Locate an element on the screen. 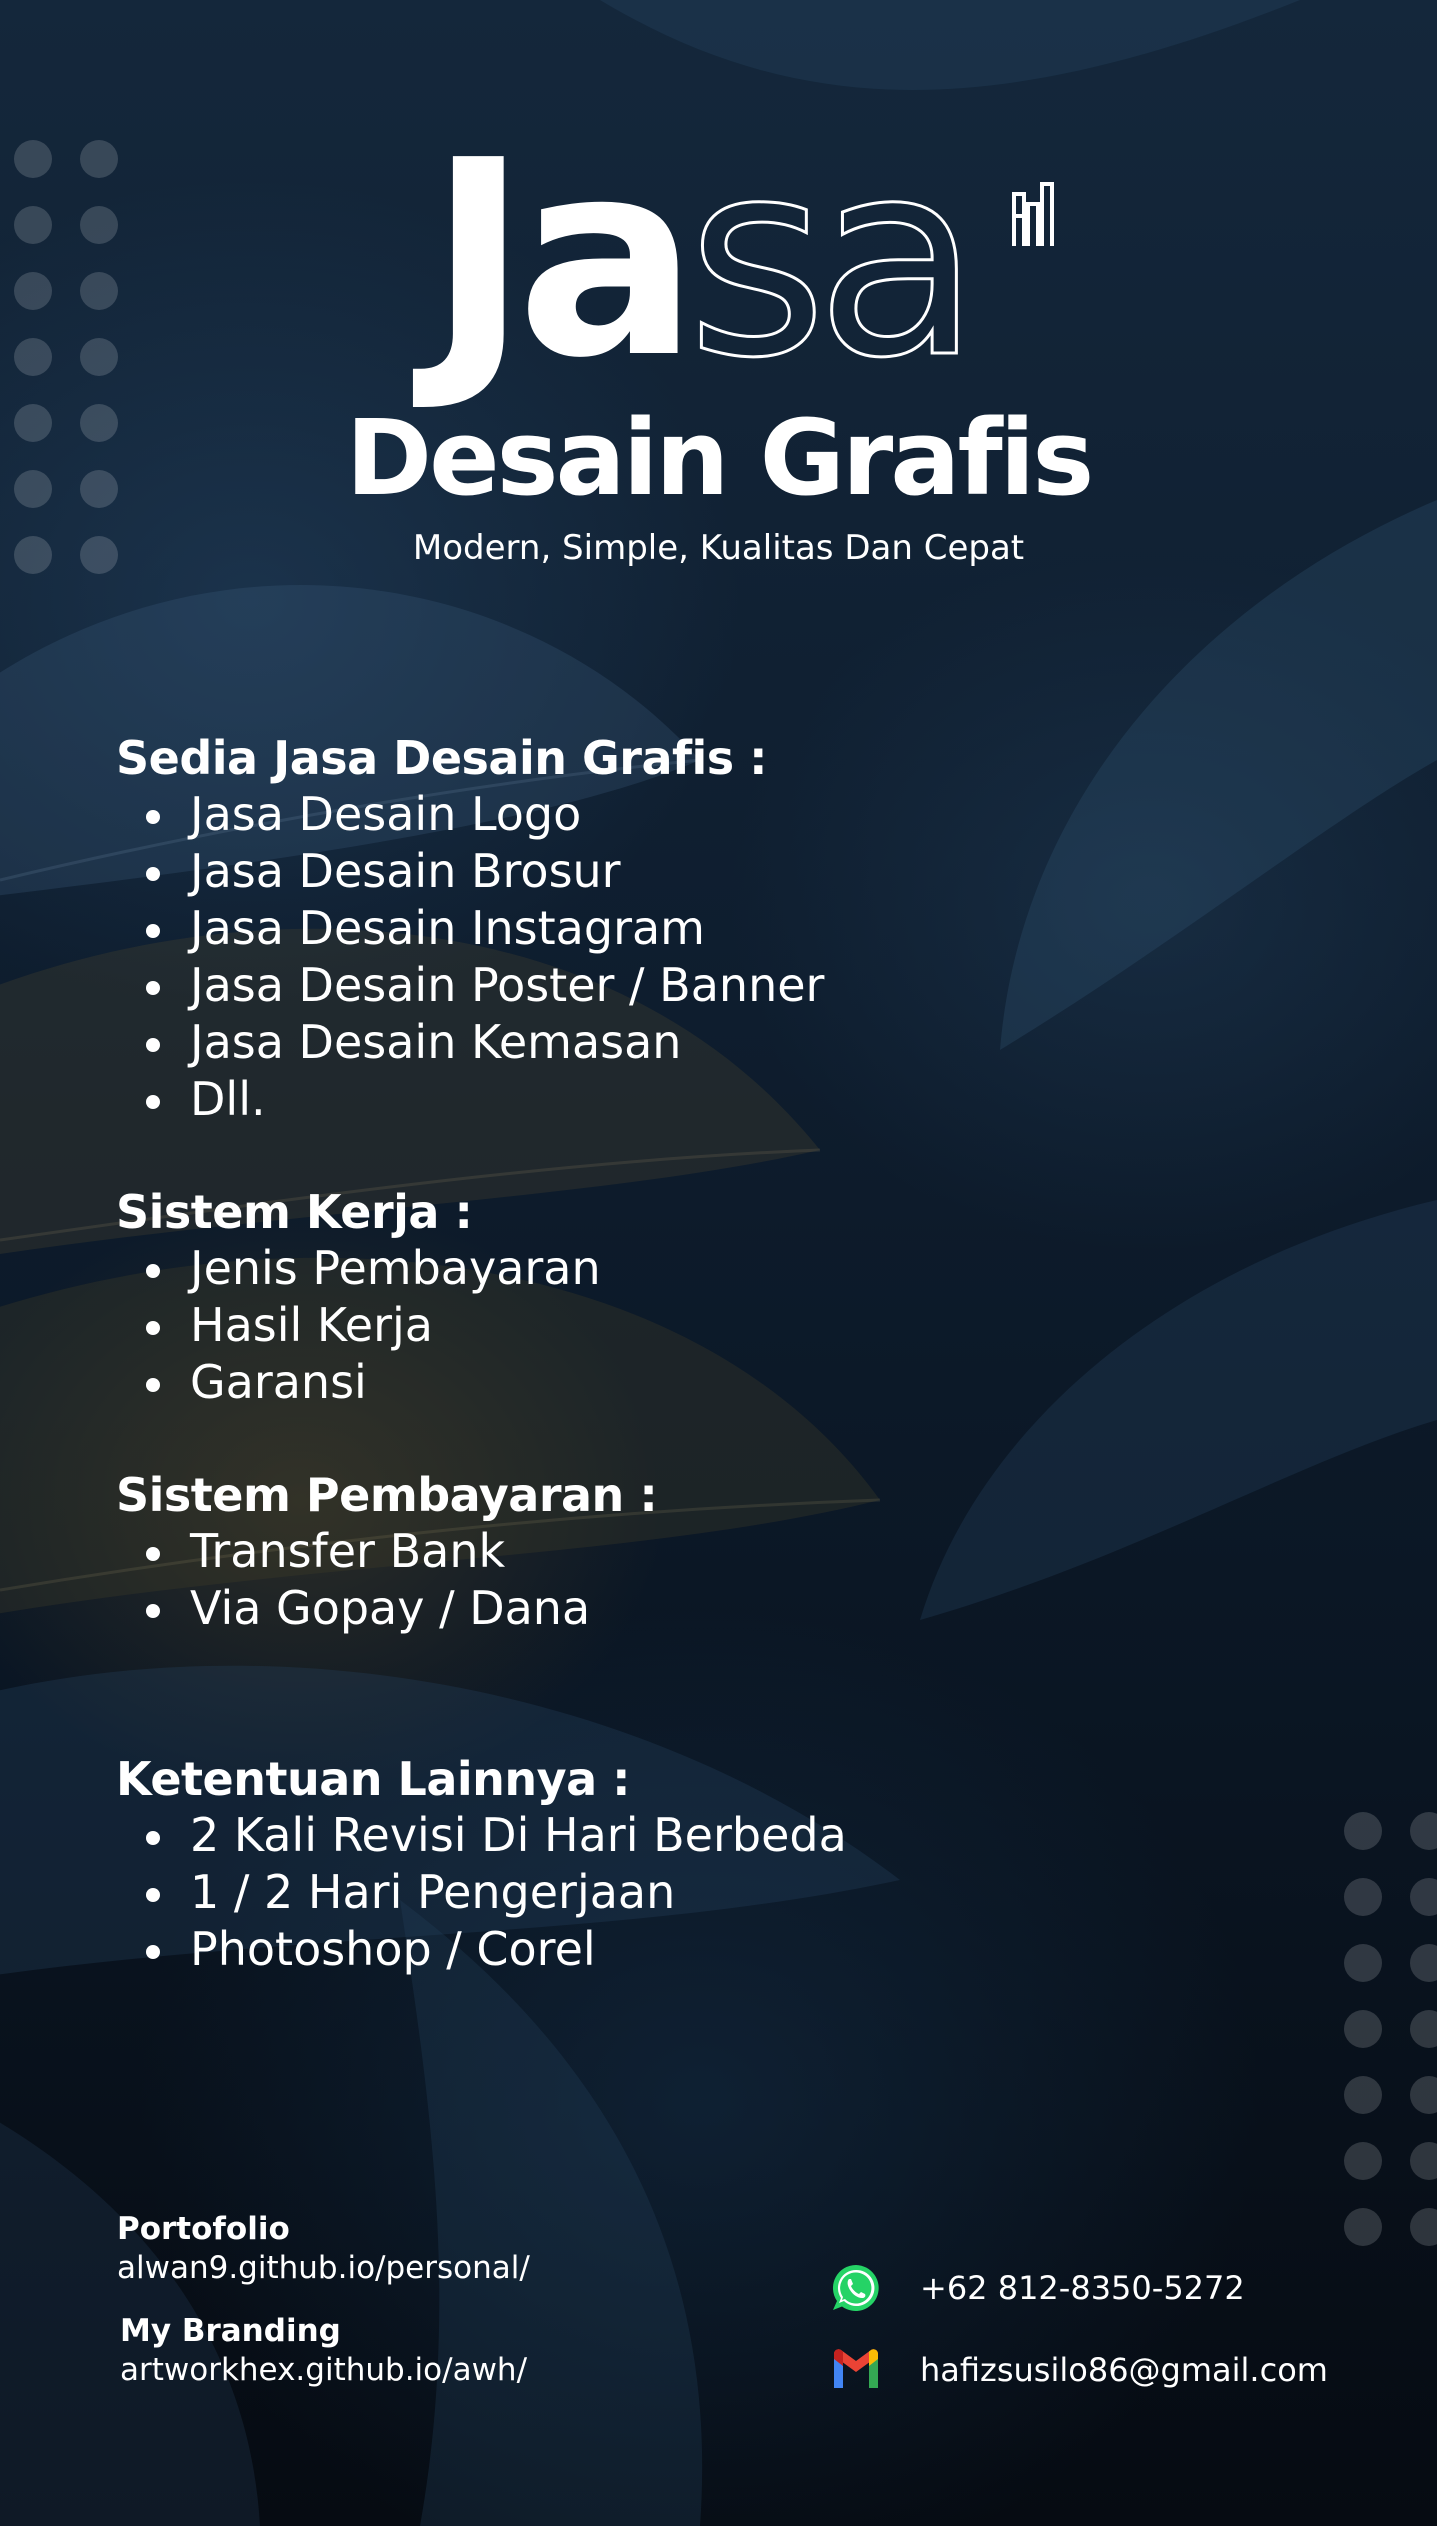  portfolio-label: Portofolio is located at coordinates (203, 2229).